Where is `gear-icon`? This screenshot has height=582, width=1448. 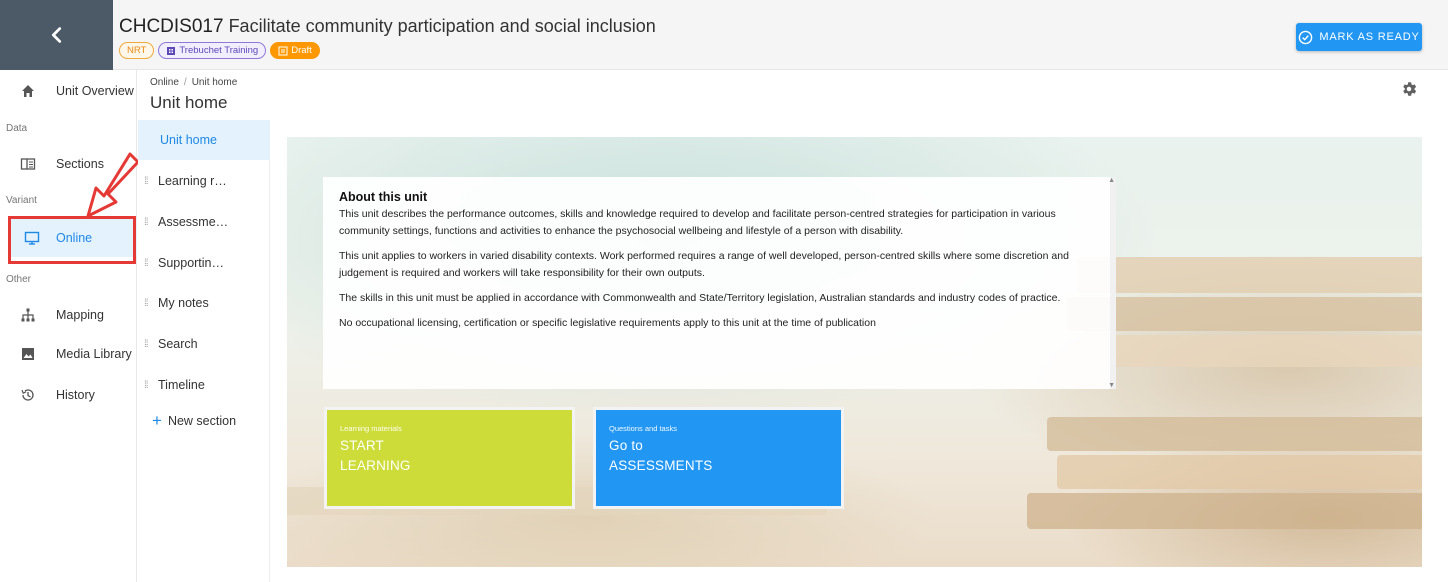 gear-icon is located at coordinates (1409, 89).